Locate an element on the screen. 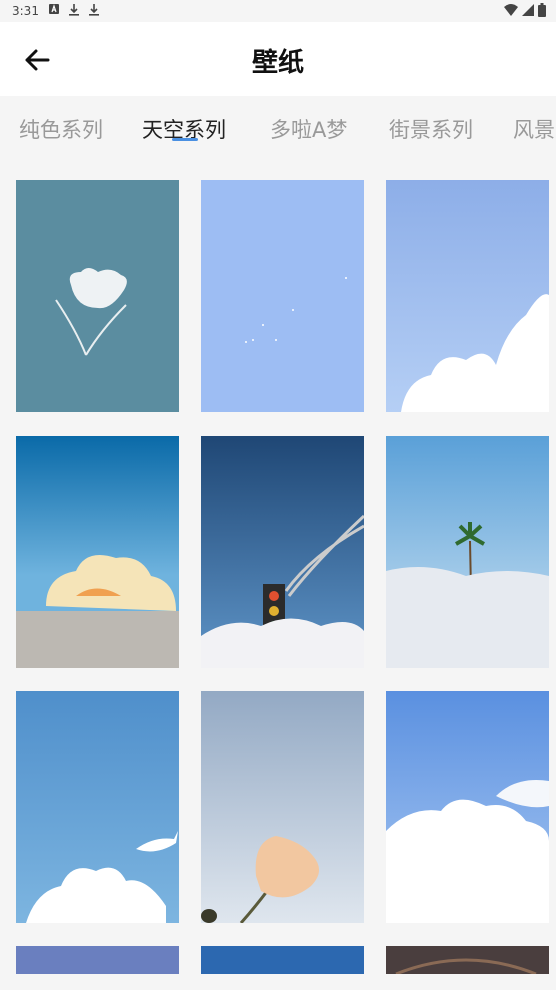  wallpaper-palm-tree is located at coordinates (467, 552).